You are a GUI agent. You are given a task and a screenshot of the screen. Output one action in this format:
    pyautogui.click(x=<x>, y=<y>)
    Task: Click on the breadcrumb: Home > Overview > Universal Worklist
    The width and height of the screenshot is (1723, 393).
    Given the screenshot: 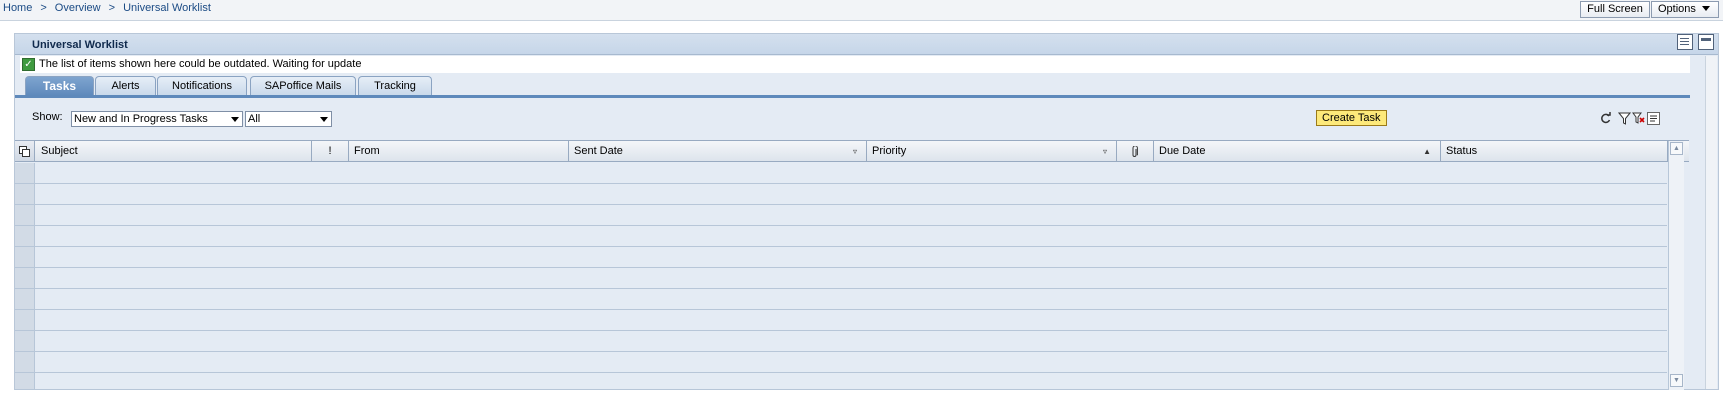 What is the action you would take?
    pyautogui.click(x=107, y=8)
    